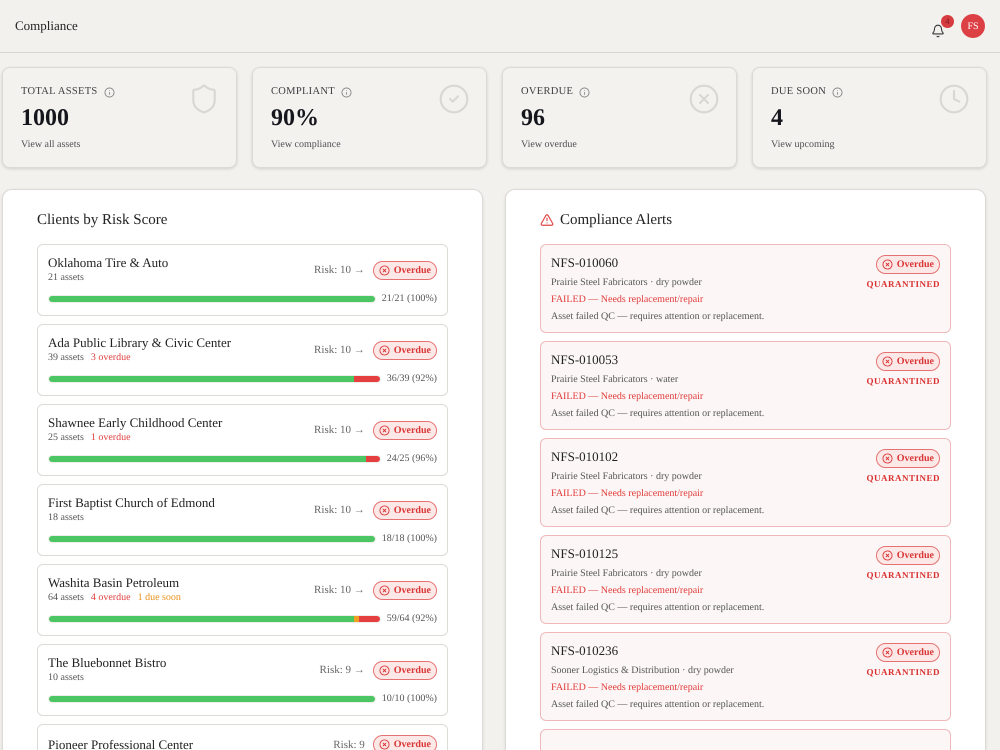  I want to click on risk-score: Risk: 9 →, so click(342, 670).